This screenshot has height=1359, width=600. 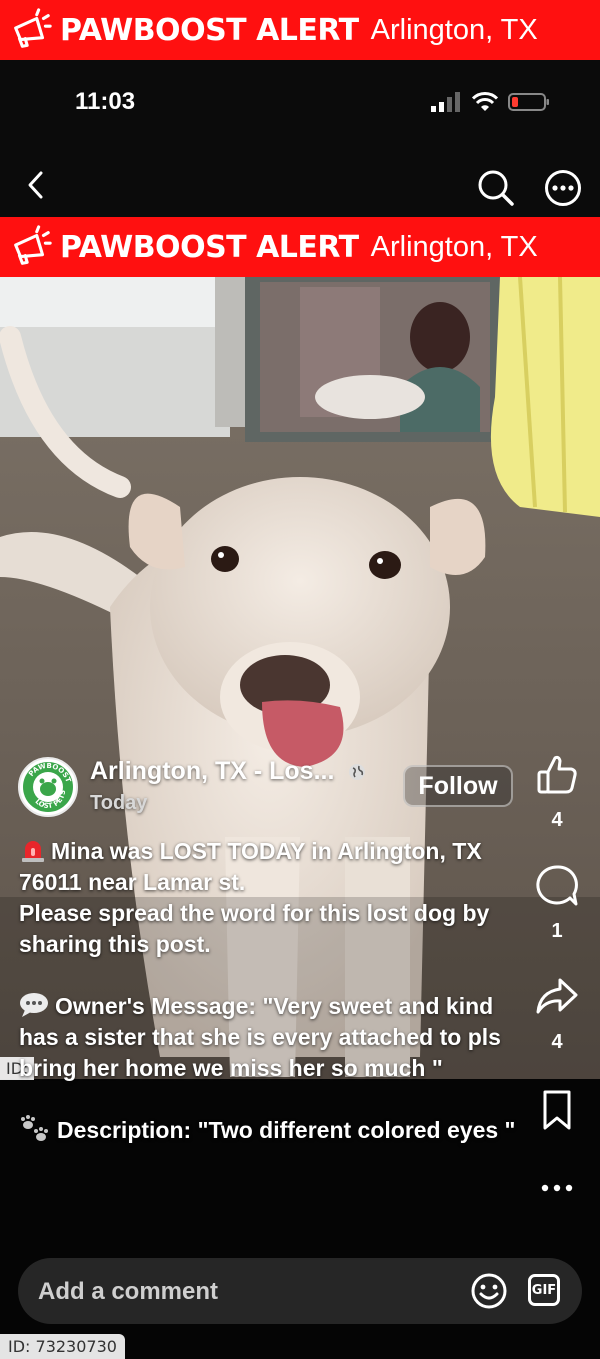 I want to click on like-action: 4, so click(x=557, y=792).